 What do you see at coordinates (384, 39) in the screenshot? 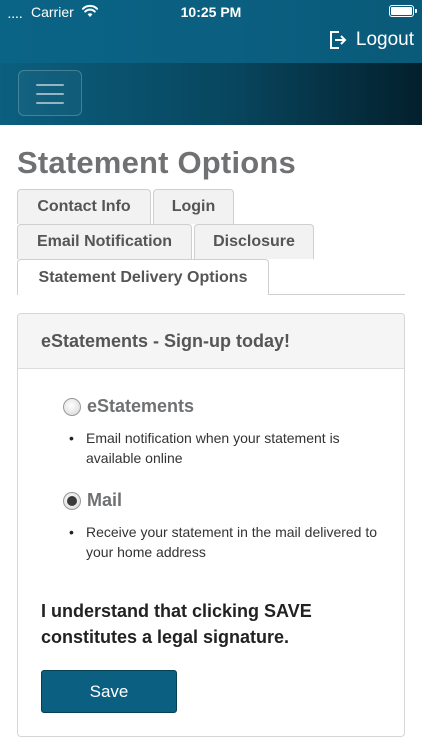
I see `logout-label: Logout` at bounding box center [384, 39].